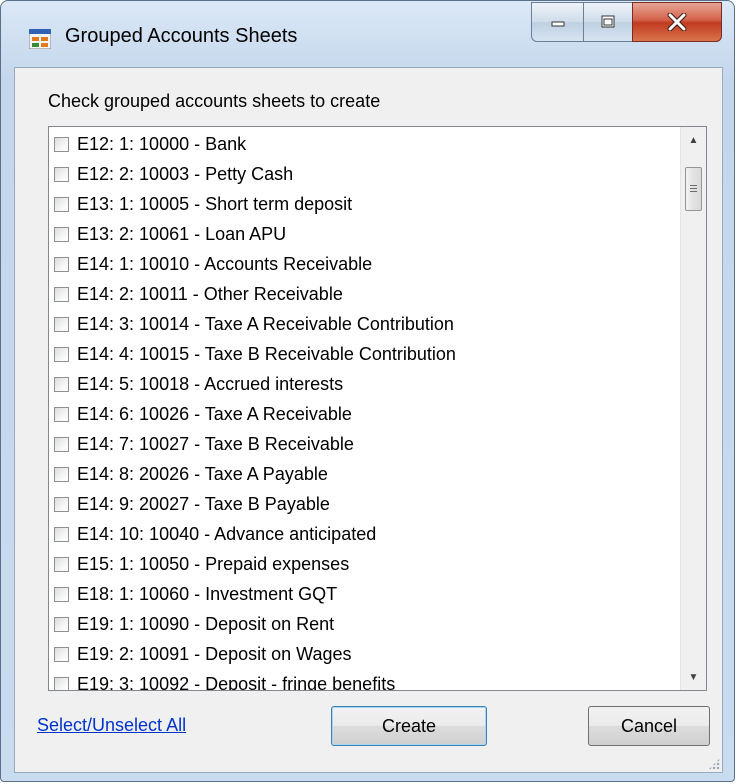 The image size is (737, 784). I want to click on grip-icon, so click(693, 189).